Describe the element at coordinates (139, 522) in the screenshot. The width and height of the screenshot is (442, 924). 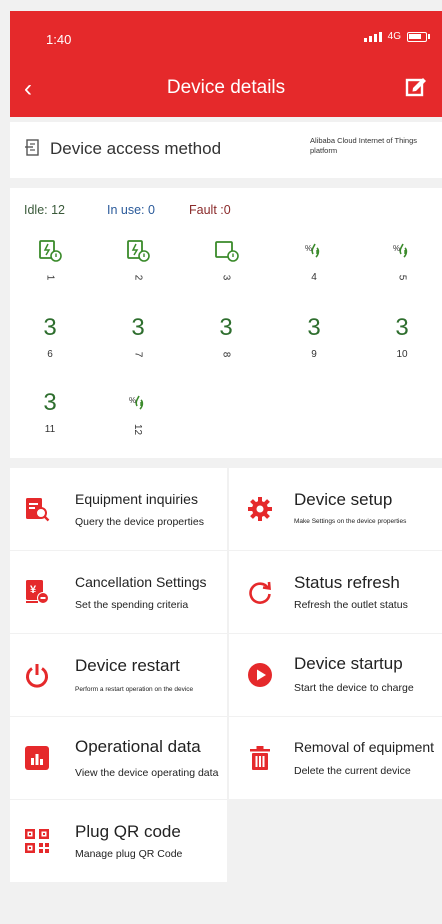
I see `menu-item-subtitle: Query the device properties` at that location.